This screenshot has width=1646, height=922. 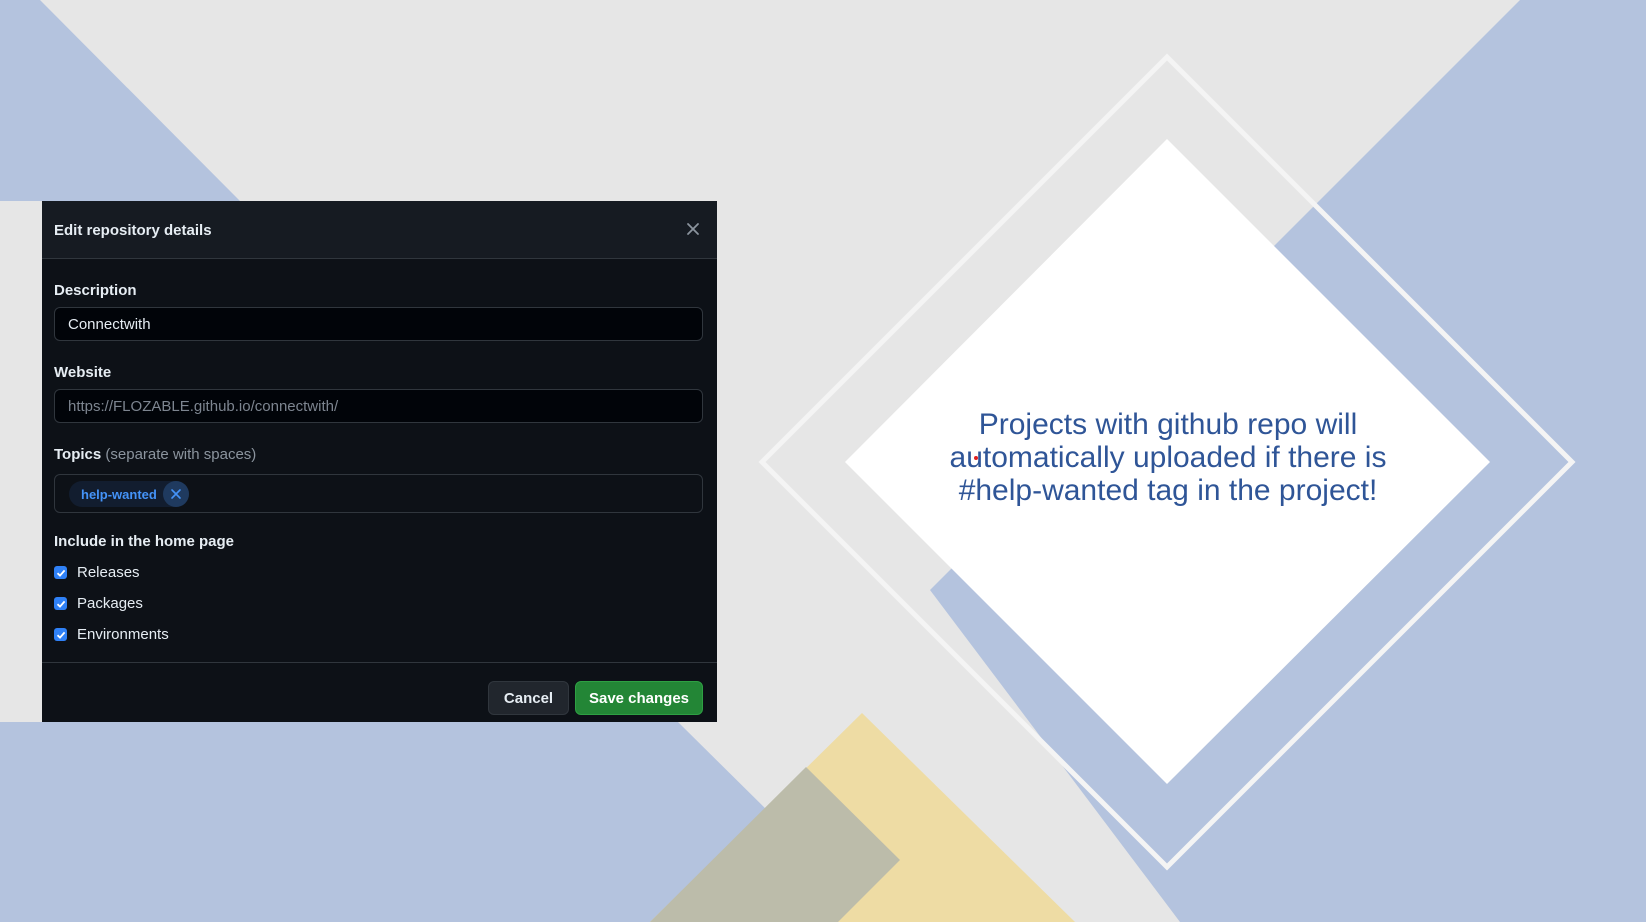 What do you see at coordinates (976, 458) in the screenshot?
I see `pointer-dot` at bounding box center [976, 458].